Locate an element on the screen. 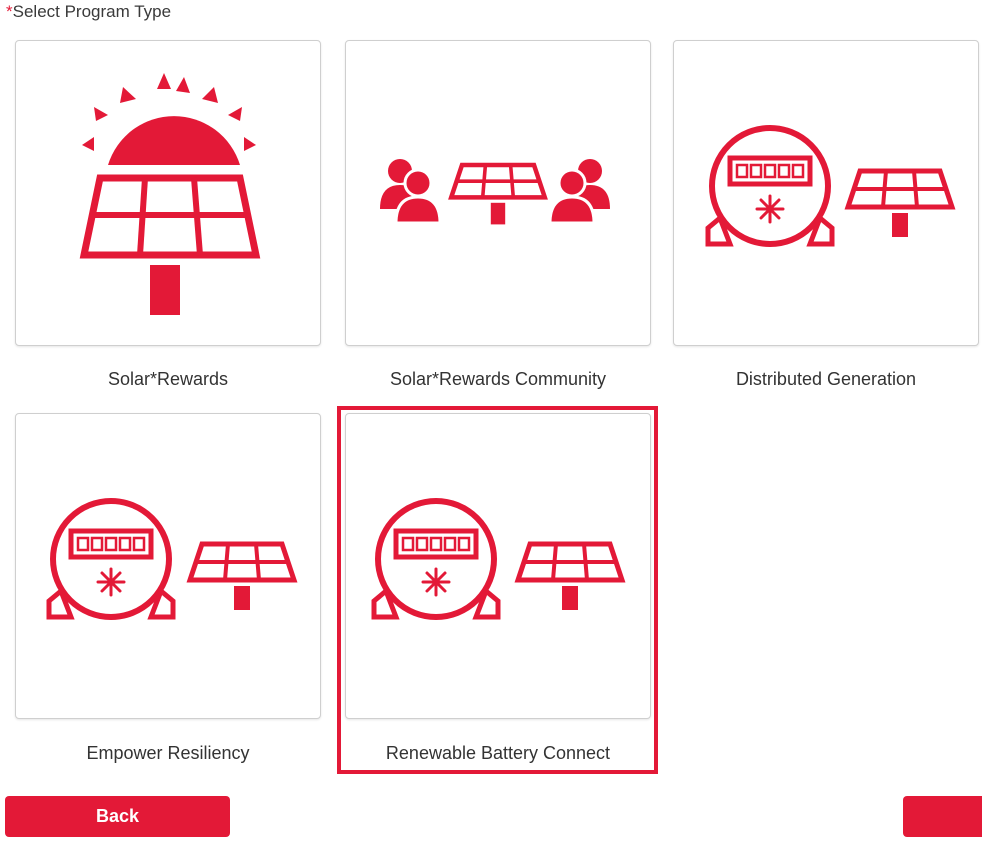 The image size is (982, 845). program-label-renewable-battery-connect: Renewable Battery Connect is located at coordinates (498, 753).